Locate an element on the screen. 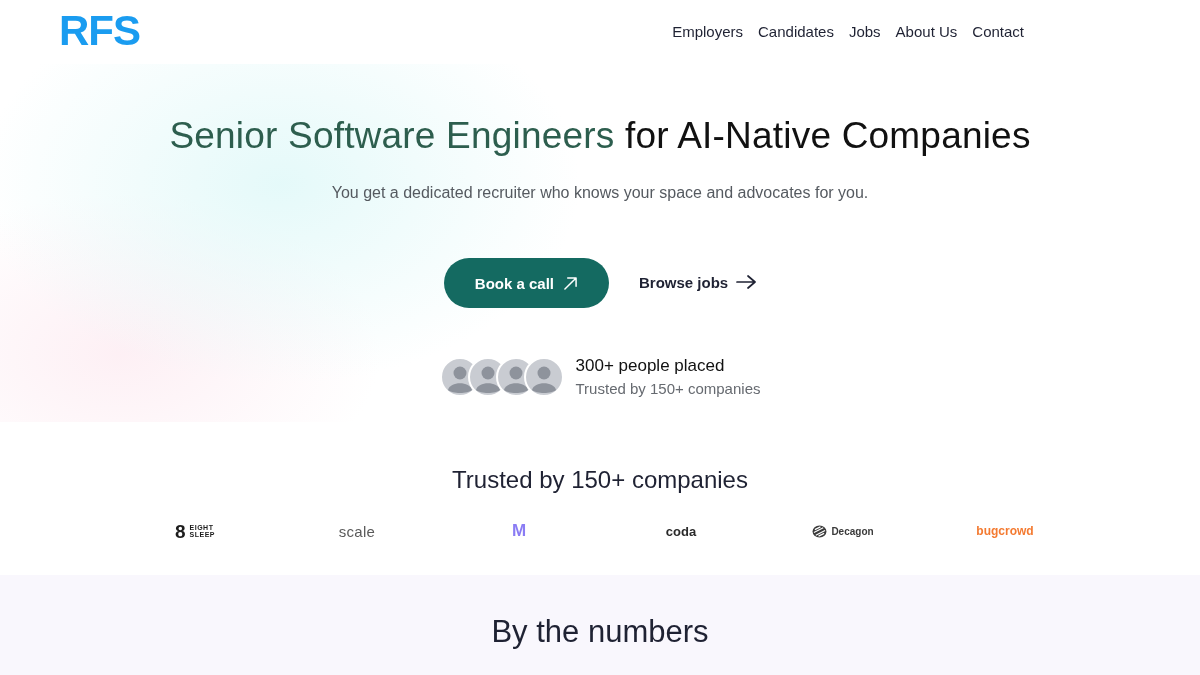  nav-link: Jobs is located at coordinates (864, 31).